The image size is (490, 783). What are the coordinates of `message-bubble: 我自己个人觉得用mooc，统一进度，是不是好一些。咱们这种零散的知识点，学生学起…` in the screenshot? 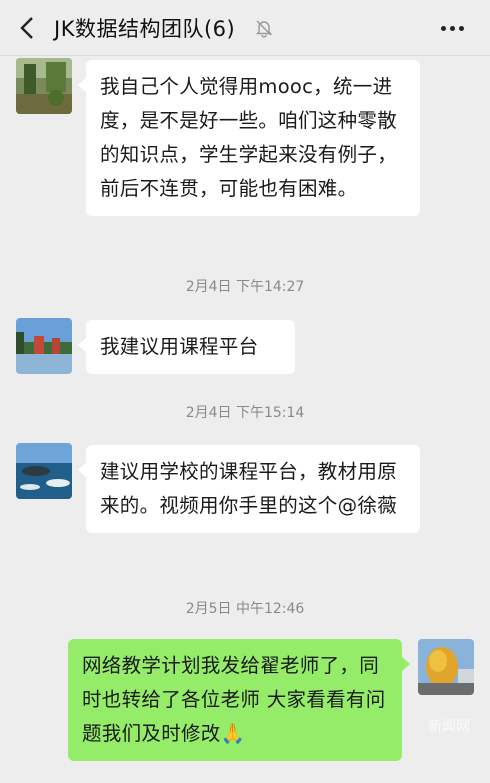 It's located at (249, 138).